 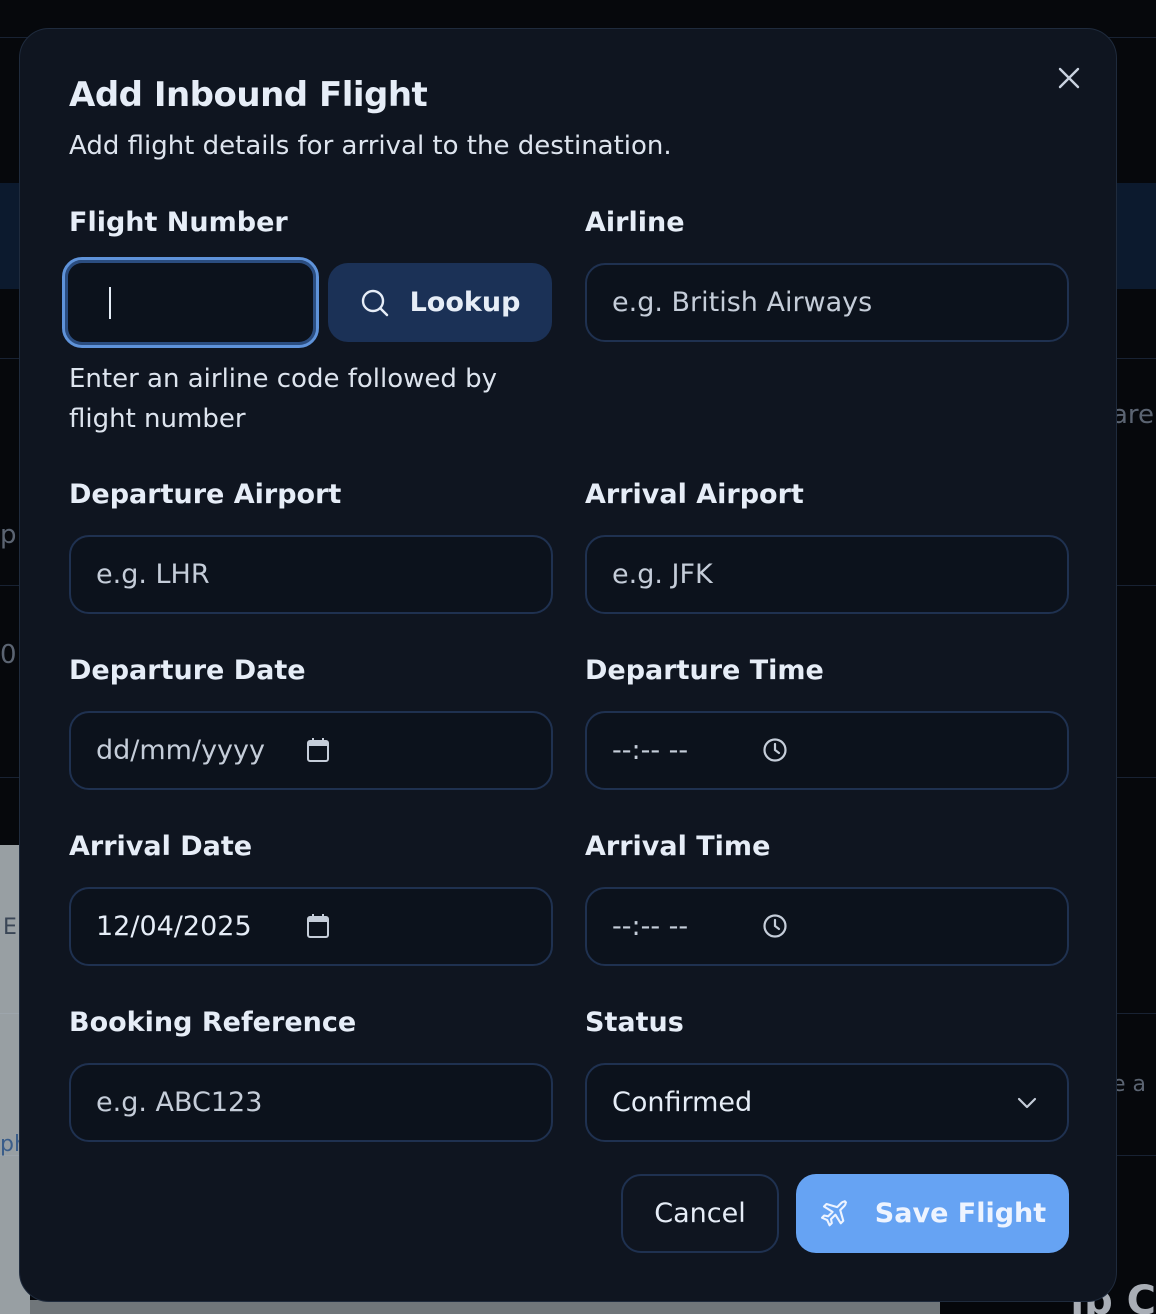 I want to click on chevron-down-icon, so click(x=1027, y=1103).